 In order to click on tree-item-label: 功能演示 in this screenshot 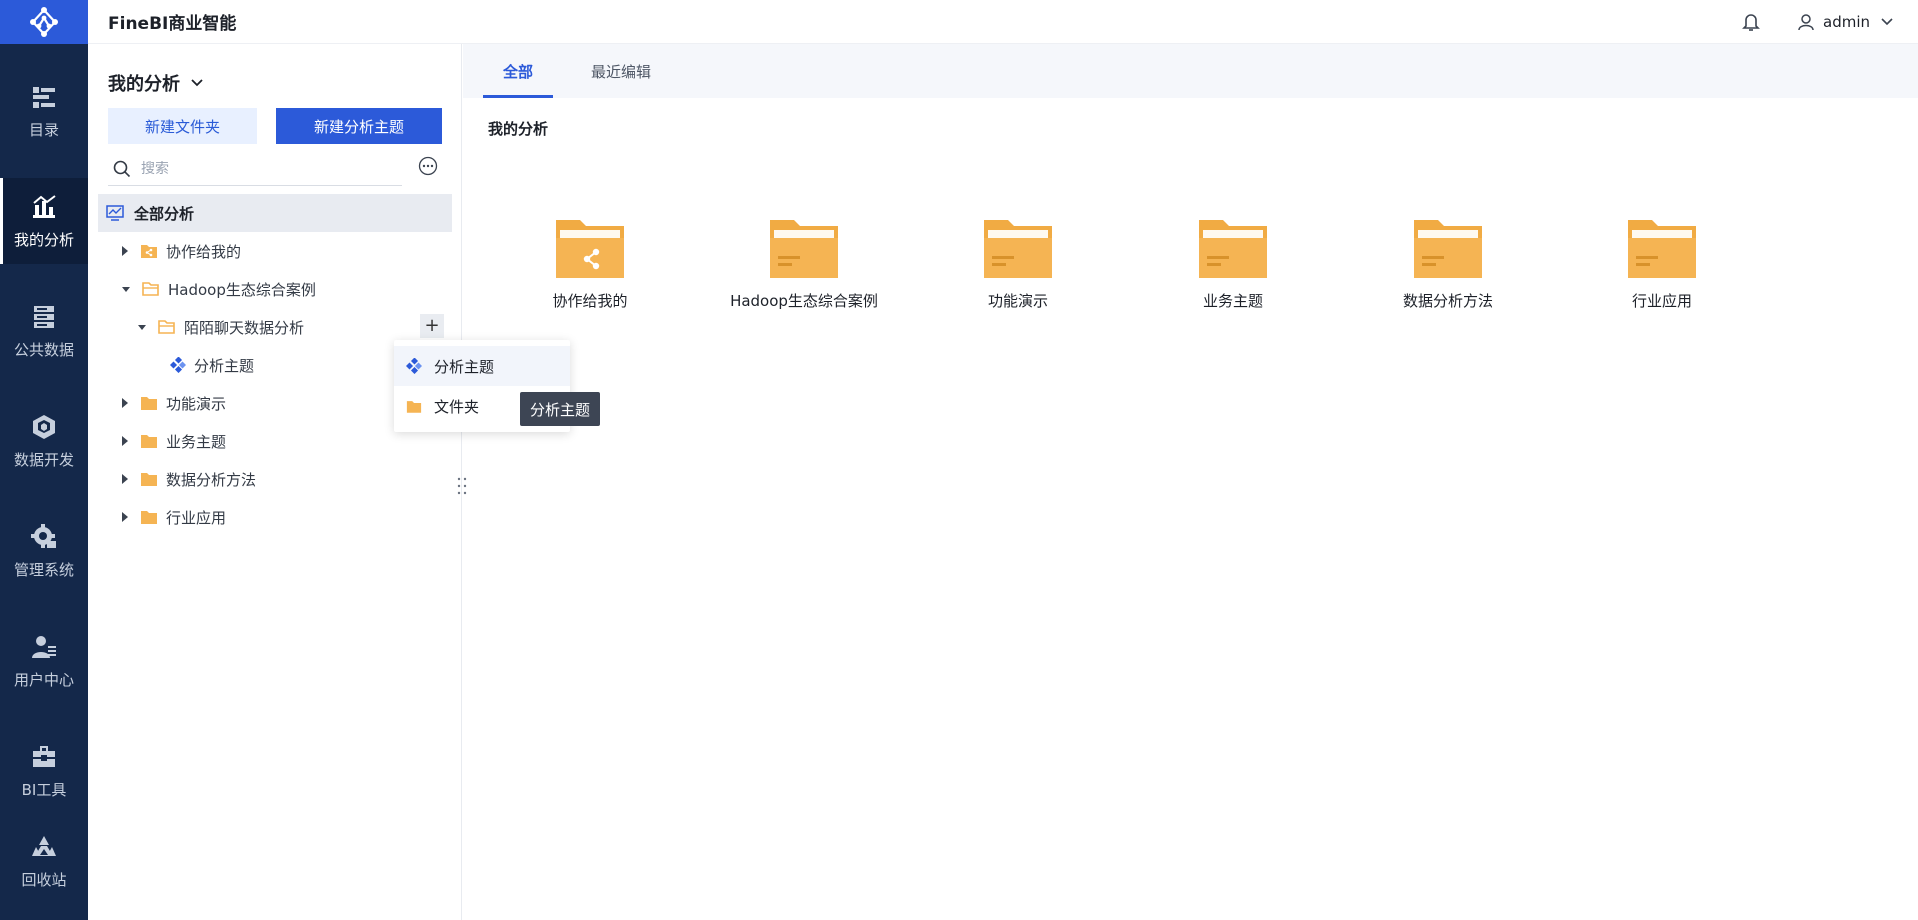, I will do `click(196, 403)`.